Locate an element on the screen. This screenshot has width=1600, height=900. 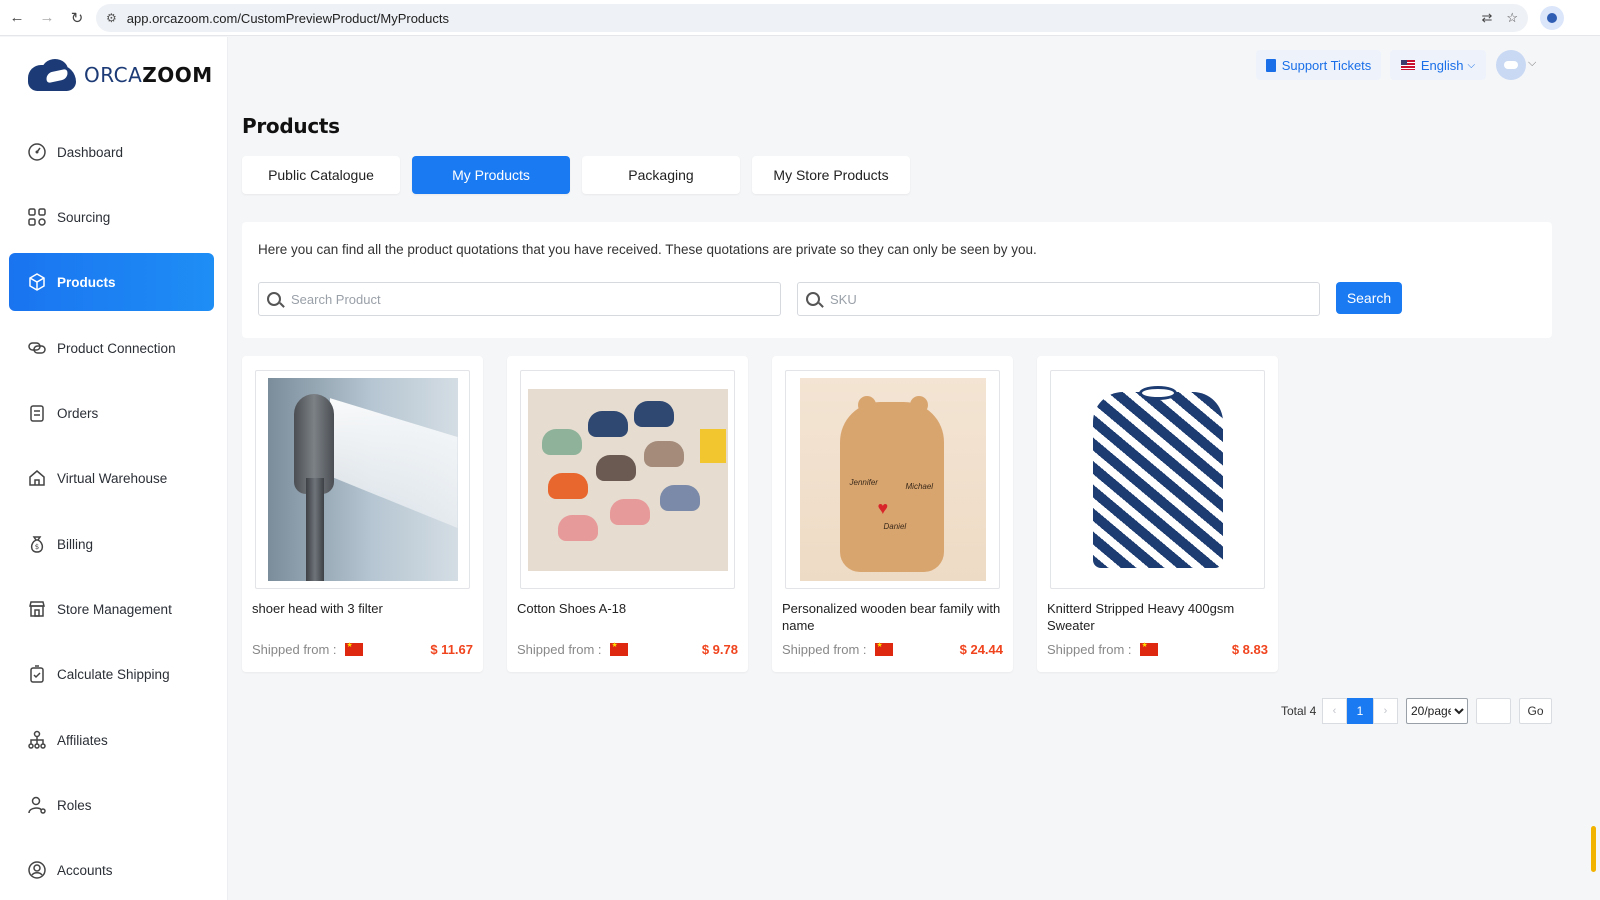
orcazoom-logo: ORCAZOOM is located at coordinates (120, 75).